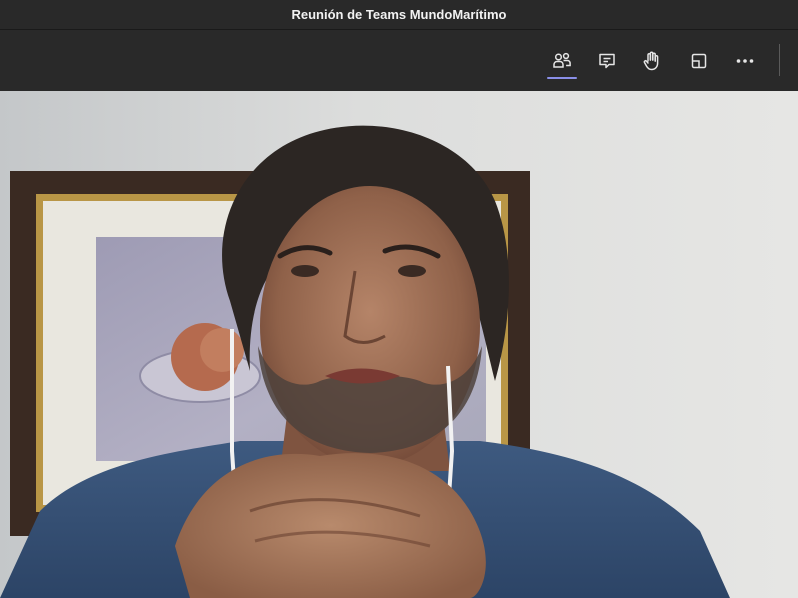  I want to click on rooms-button, so click(699, 61).